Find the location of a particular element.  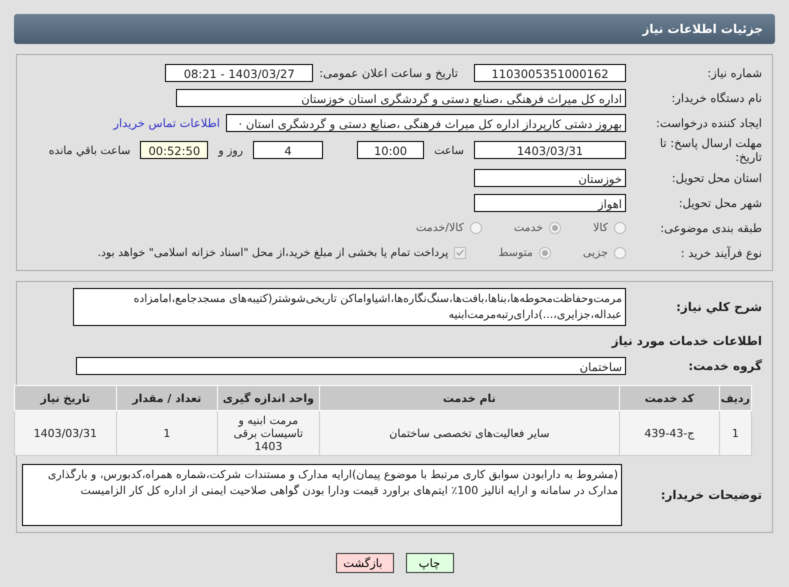

deadline-time-field: 10:00 is located at coordinates (390, 150).